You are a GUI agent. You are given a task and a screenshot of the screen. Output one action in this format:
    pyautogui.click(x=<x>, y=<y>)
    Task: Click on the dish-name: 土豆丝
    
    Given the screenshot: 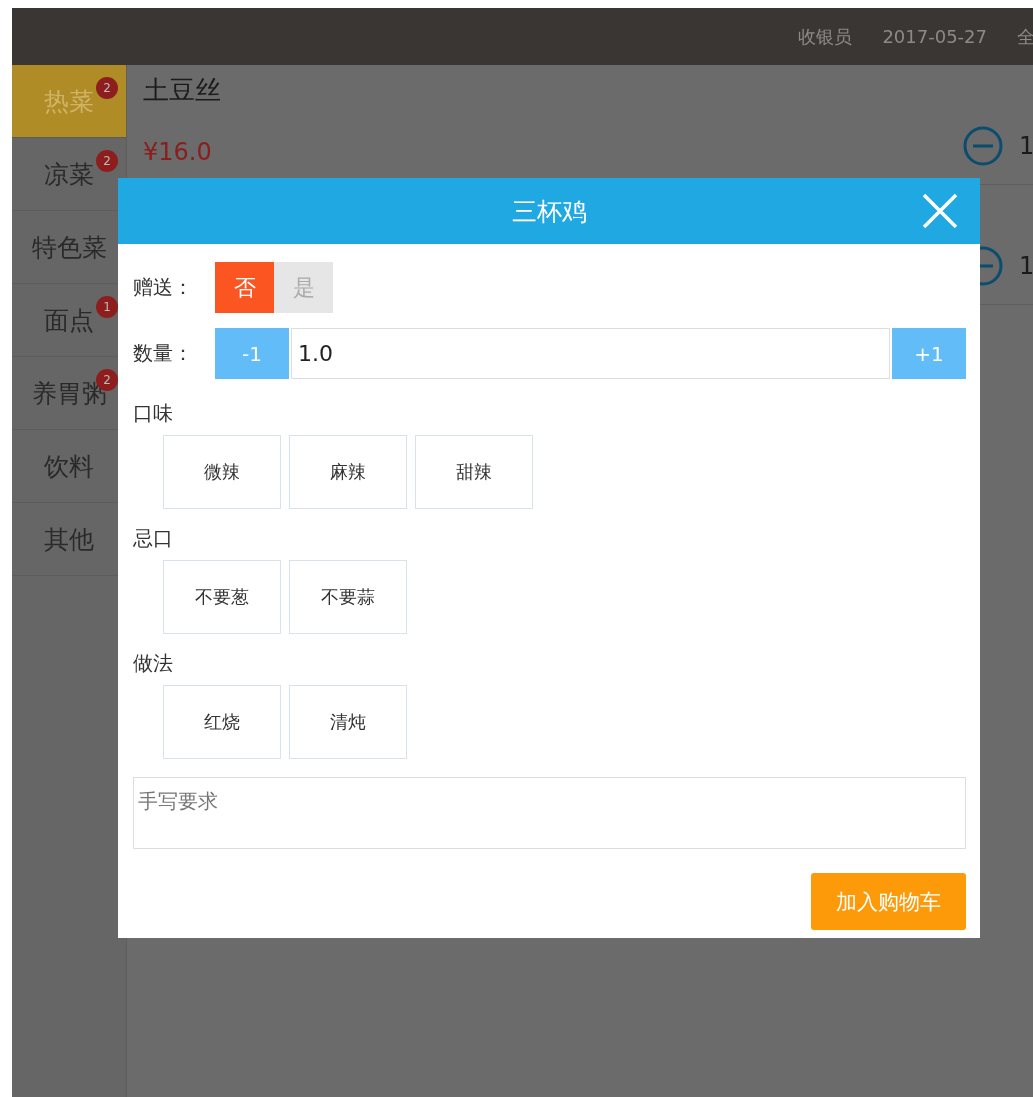 What is the action you would take?
    pyautogui.click(x=182, y=90)
    